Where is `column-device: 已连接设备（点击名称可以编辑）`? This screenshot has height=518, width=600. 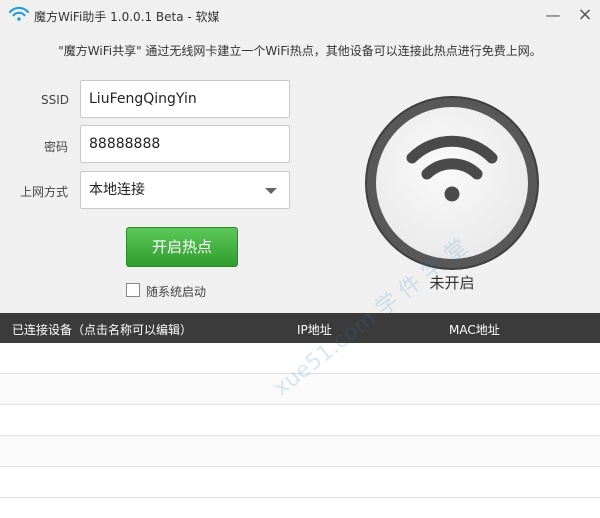 column-device: 已连接设备（点击名称可以编辑） is located at coordinates (102, 329).